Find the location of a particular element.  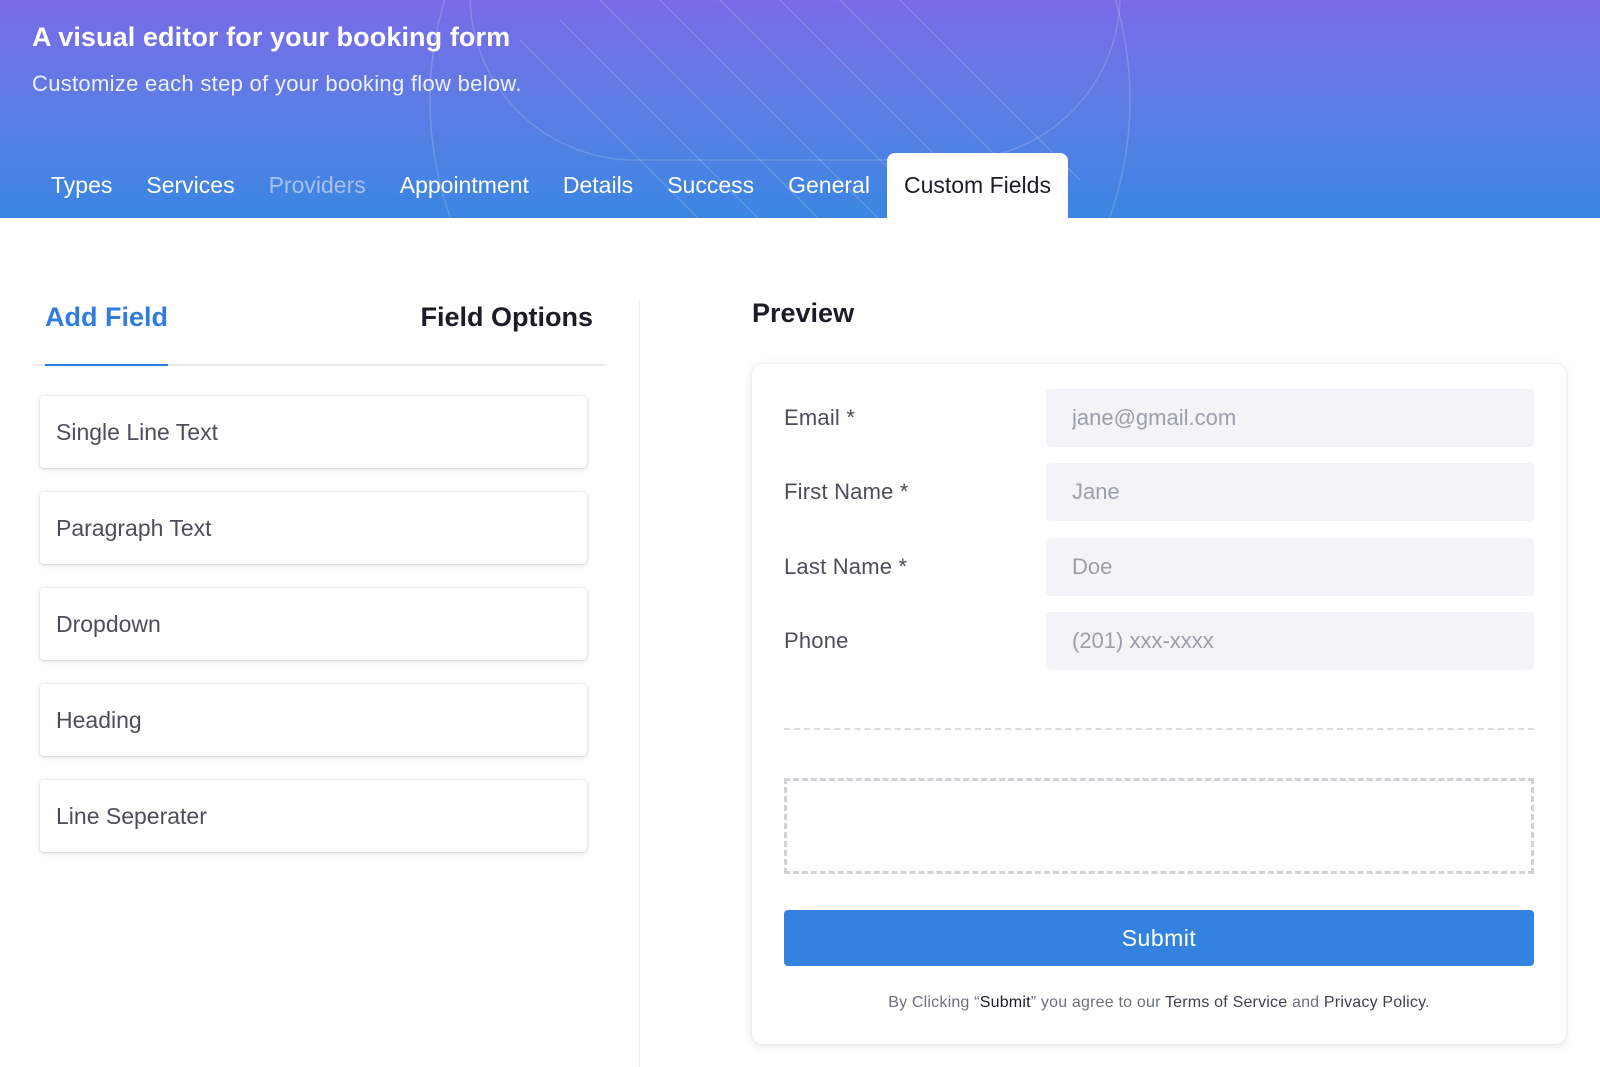

field-type-line-separator: Line Seperater is located at coordinates (313, 816).